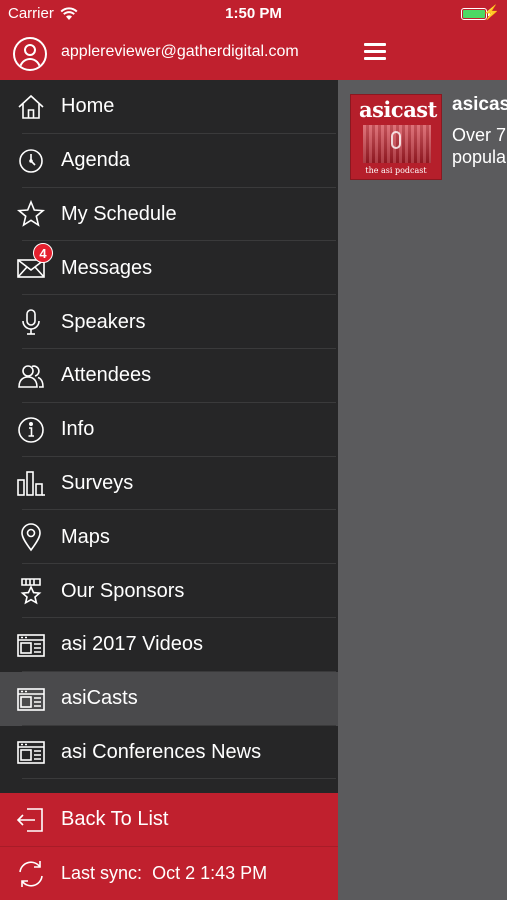 The height and width of the screenshot is (900, 507). I want to click on sidebar-item-maps: Maps, so click(169, 537).